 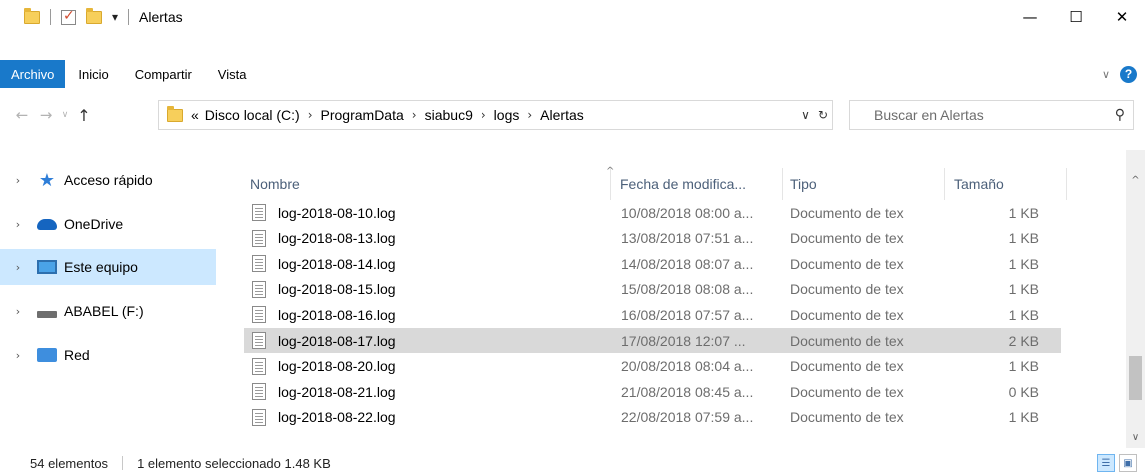 What do you see at coordinates (68, 16) in the screenshot?
I see `properties-icon` at bounding box center [68, 16].